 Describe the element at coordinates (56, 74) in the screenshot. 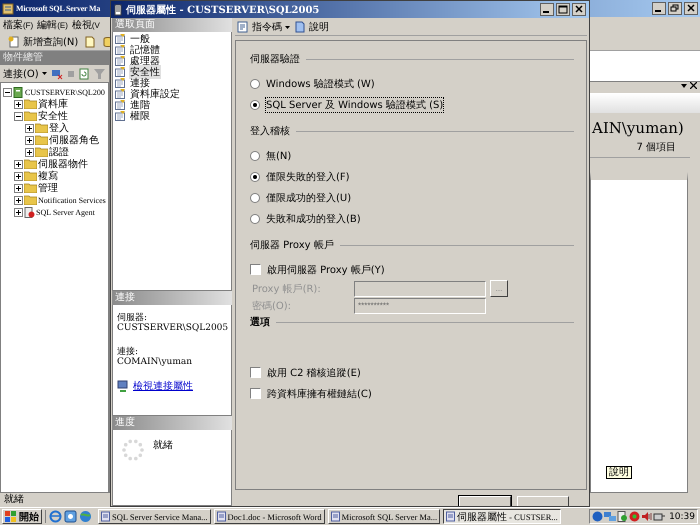

I see `connect-icon` at that location.